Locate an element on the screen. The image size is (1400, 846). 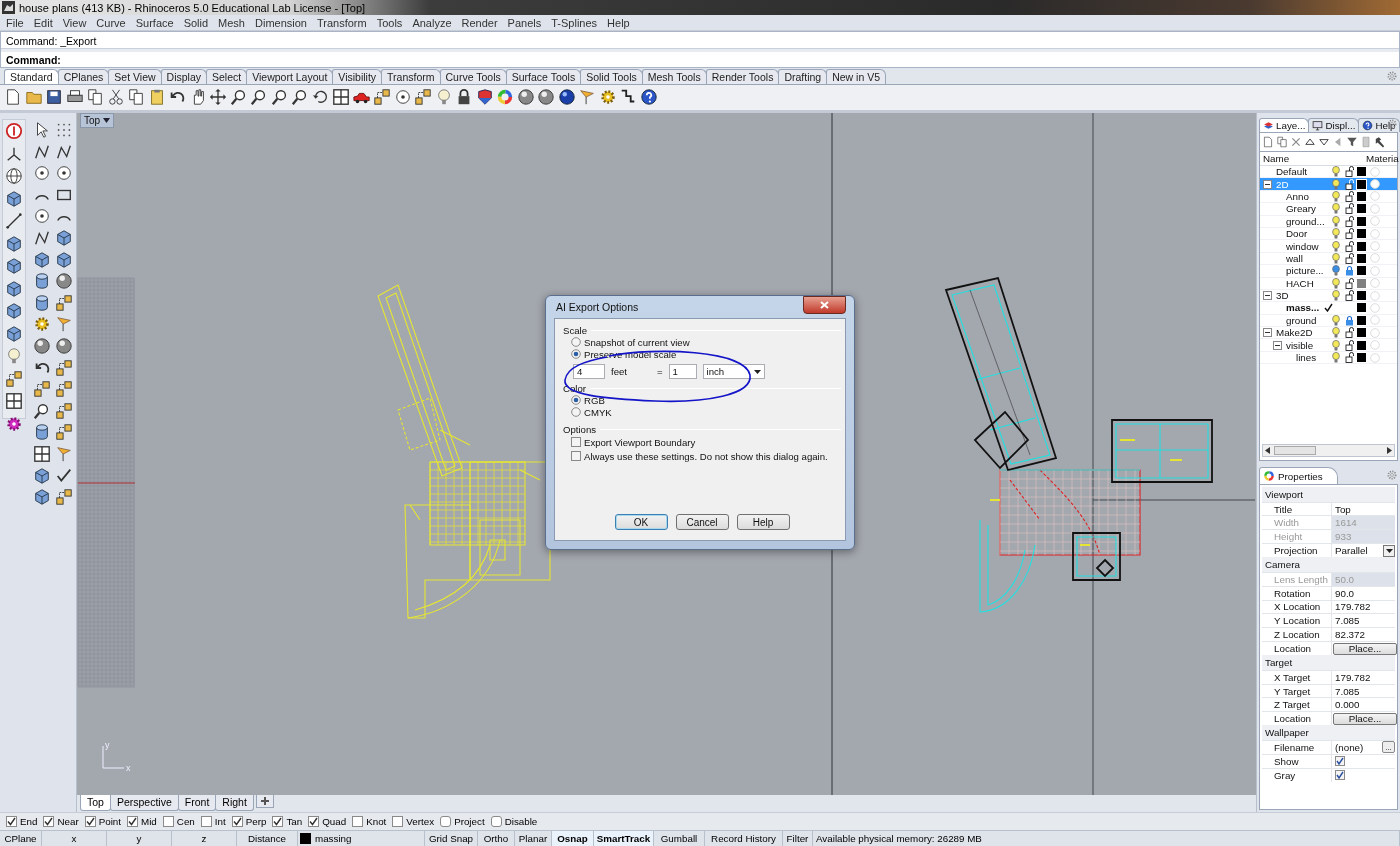
layer-name: Greary is located at coordinates (1301, 209).